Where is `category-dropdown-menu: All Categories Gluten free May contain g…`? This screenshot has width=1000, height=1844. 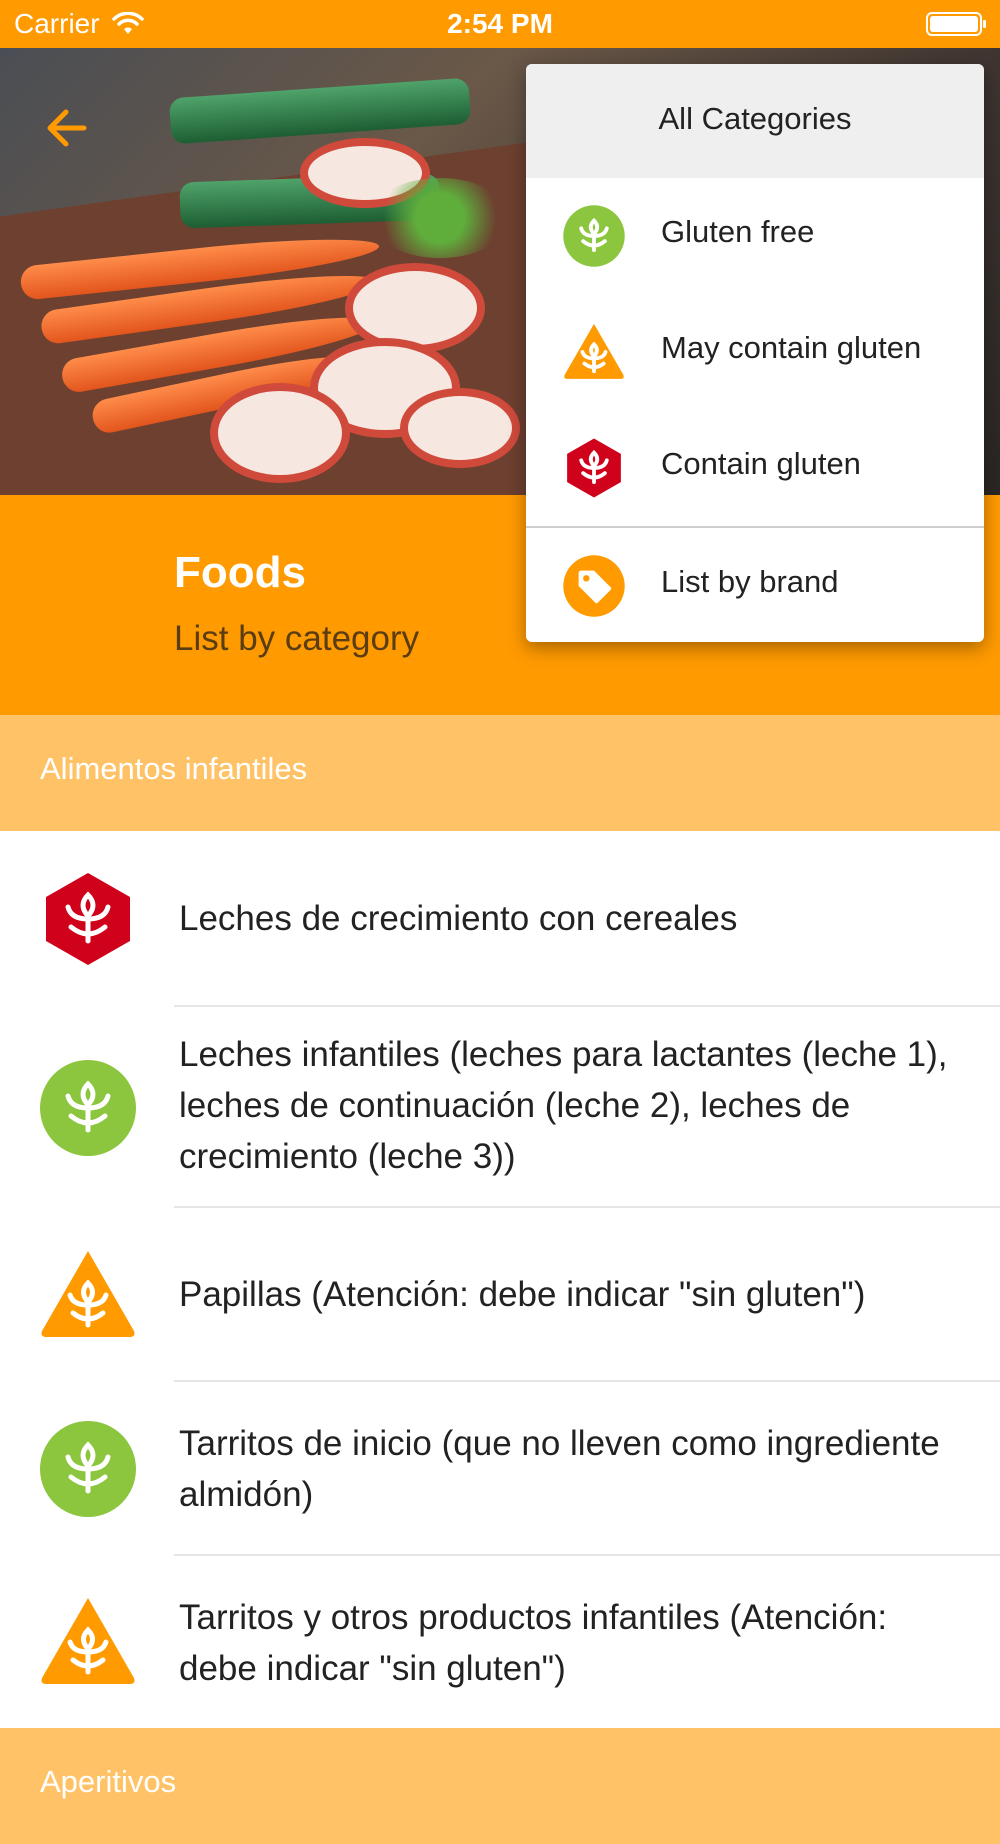
category-dropdown-menu: All Categories Gluten free May contain g… is located at coordinates (755, 353).